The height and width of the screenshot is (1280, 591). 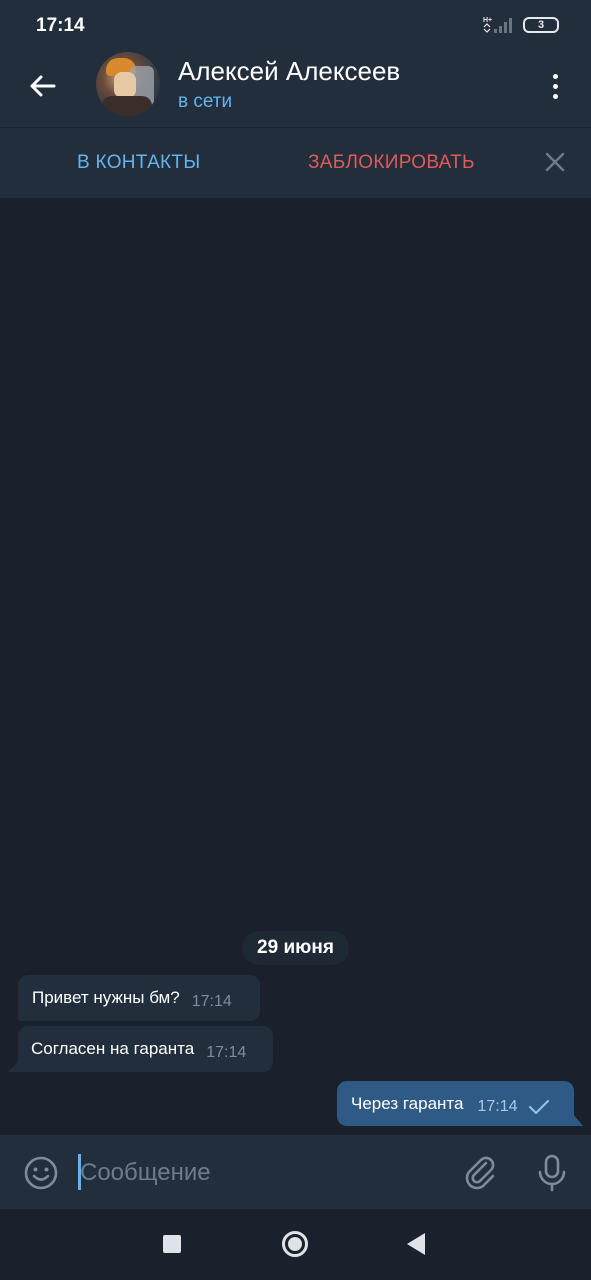 I want to click on more-vertical-icon, so click(x=555, y=76).